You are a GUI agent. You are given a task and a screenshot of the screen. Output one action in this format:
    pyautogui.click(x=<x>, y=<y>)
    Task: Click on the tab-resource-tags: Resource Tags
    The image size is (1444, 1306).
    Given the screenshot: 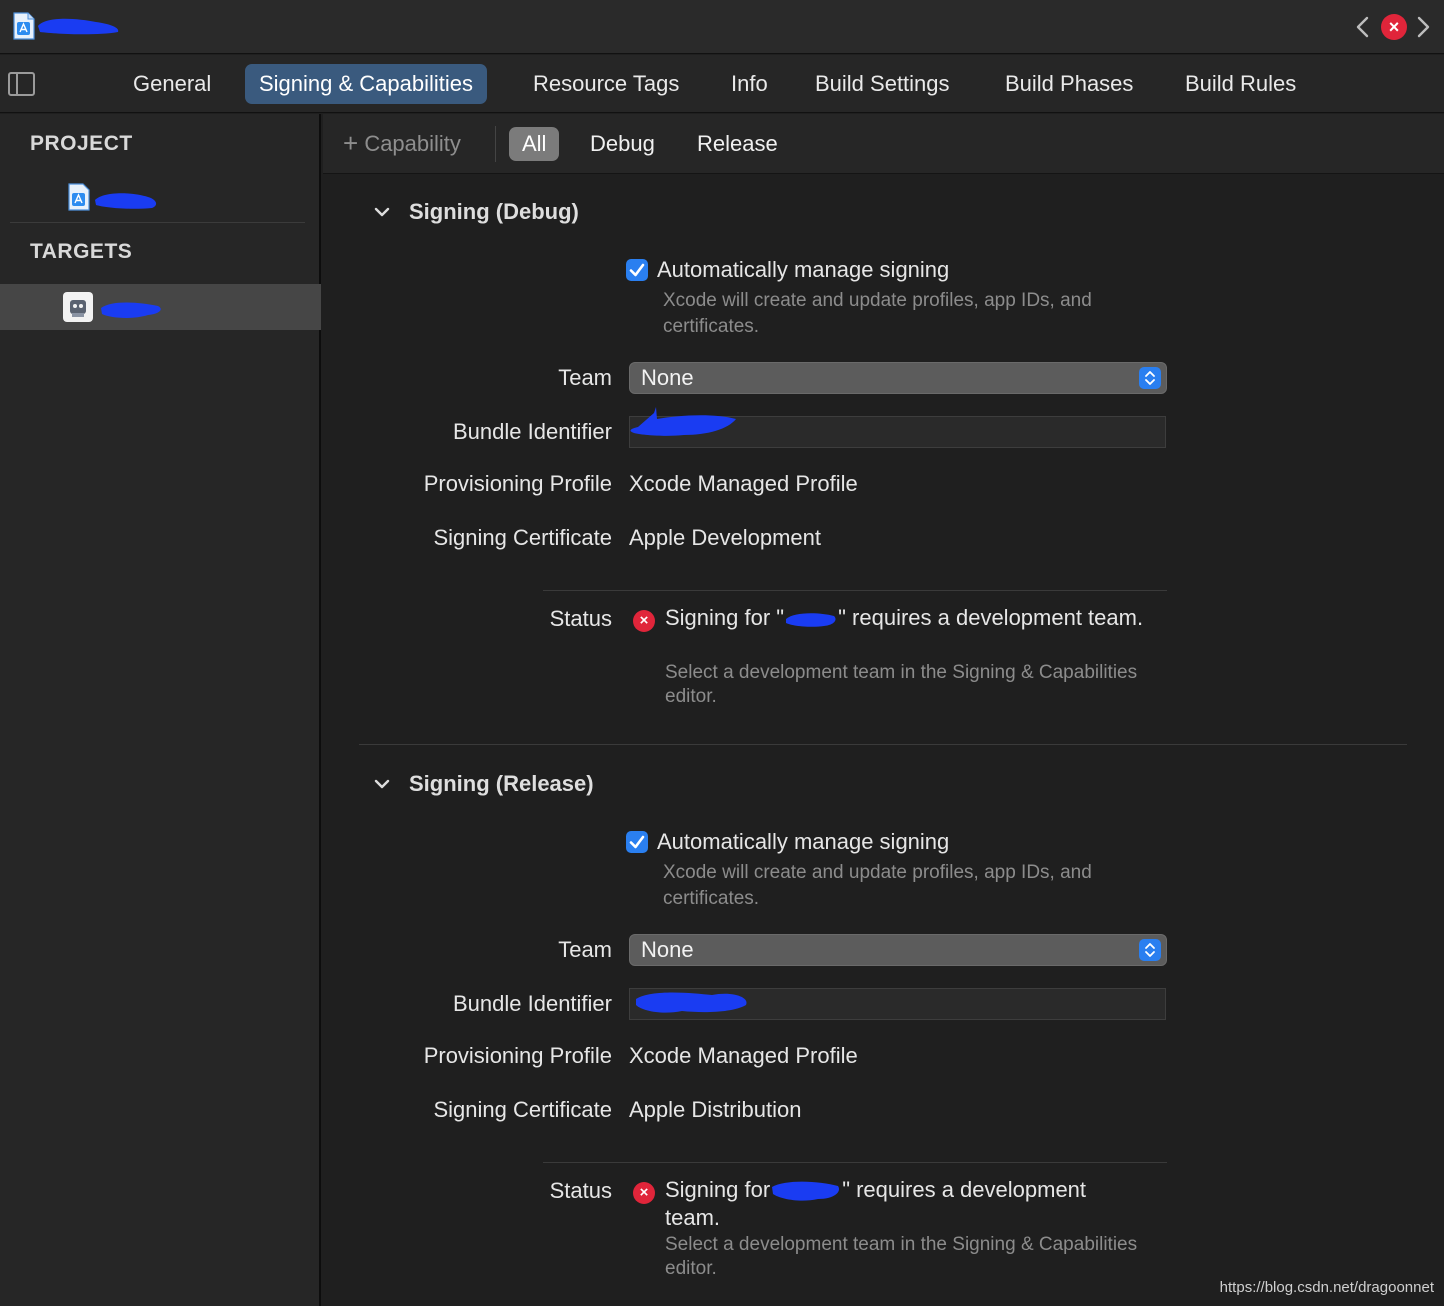 What is the action you would take?
    pyautogui.click(x=606, y=84)
    